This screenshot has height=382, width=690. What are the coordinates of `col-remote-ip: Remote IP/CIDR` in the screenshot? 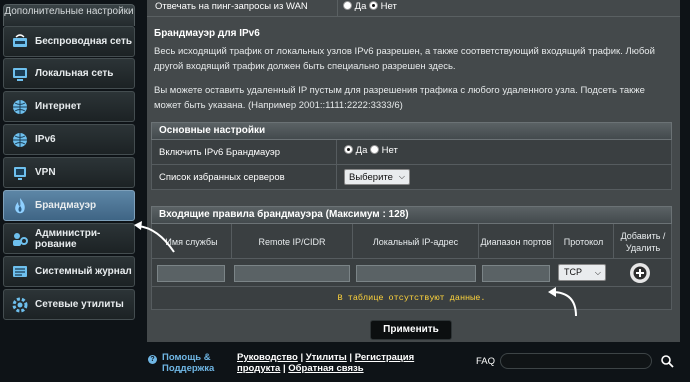 It's located at (292, 241).